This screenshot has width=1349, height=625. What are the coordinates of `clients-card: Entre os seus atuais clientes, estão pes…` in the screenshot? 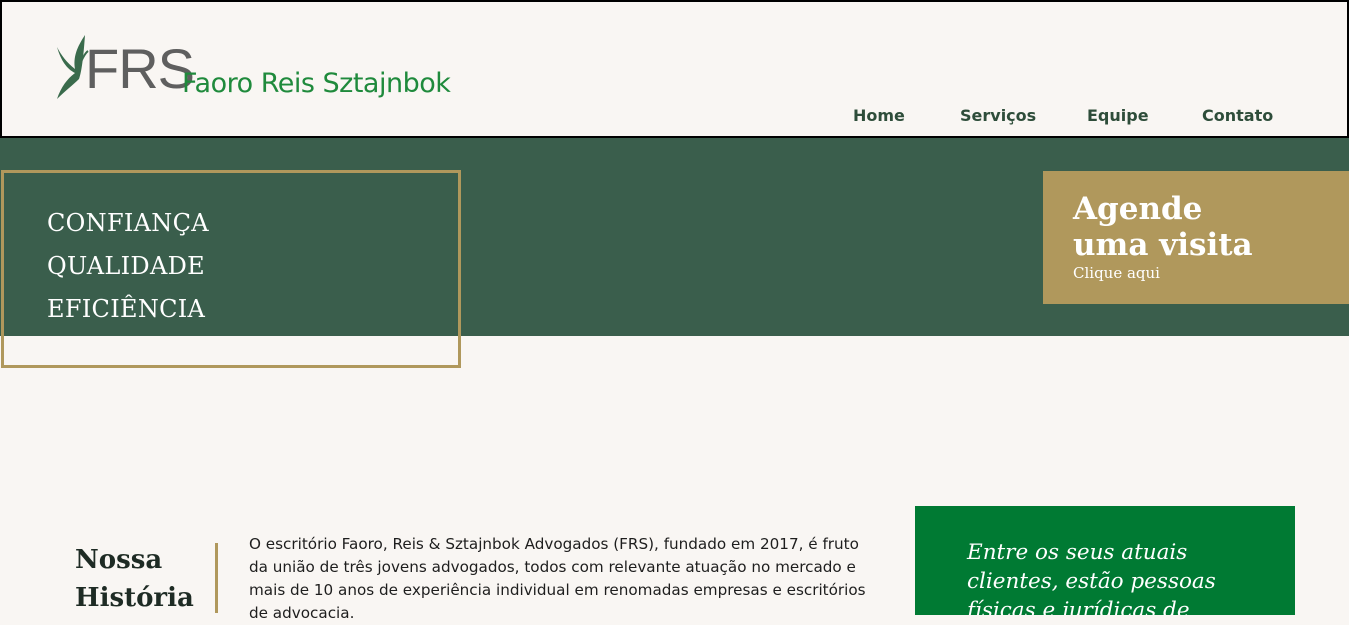 It's located at (1105, 560).